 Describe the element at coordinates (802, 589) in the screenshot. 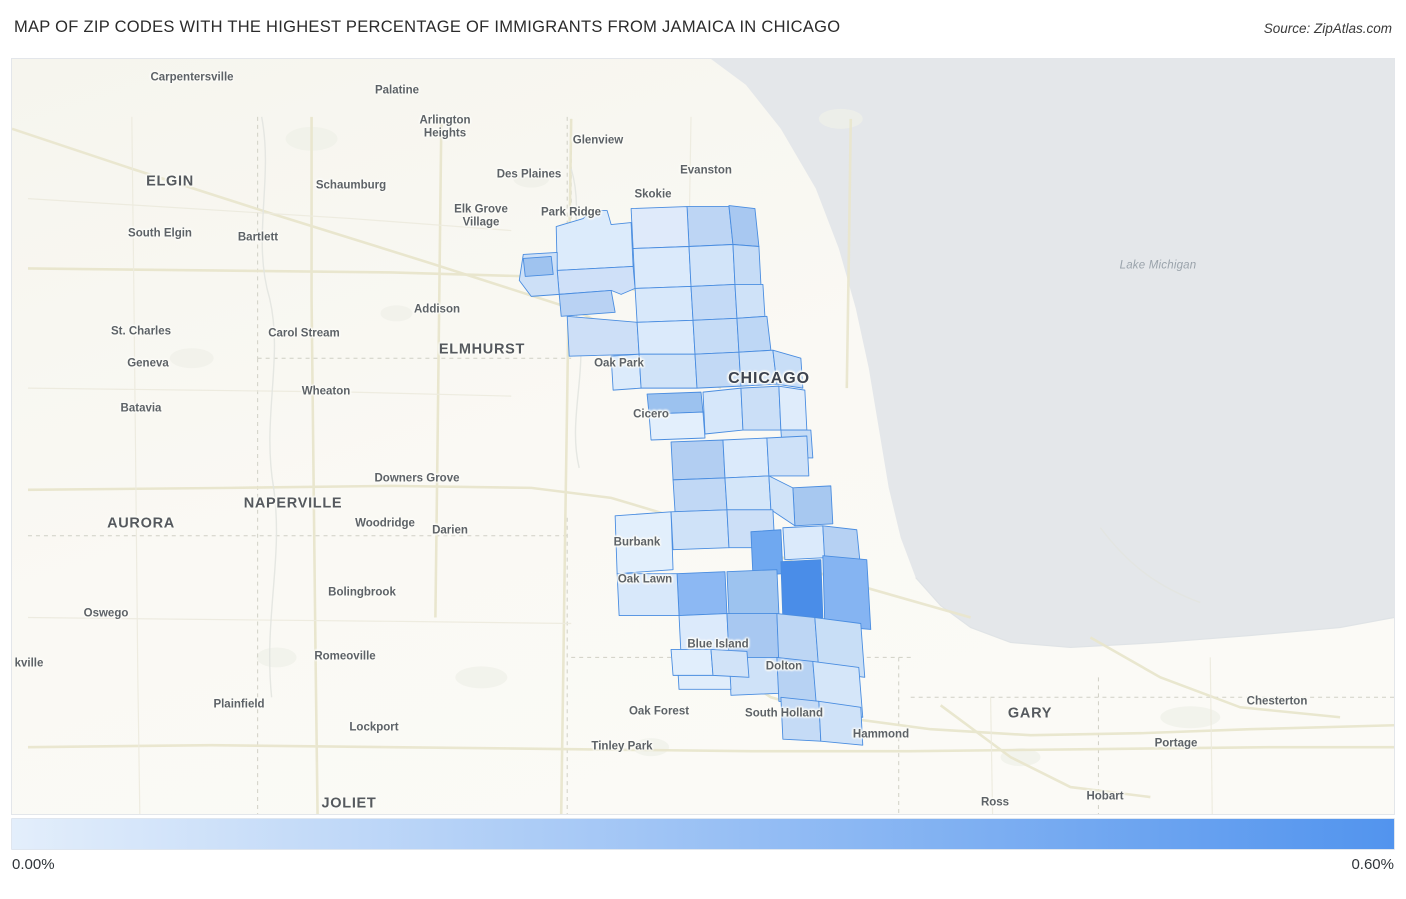

I see `zip-area-max` at that location.